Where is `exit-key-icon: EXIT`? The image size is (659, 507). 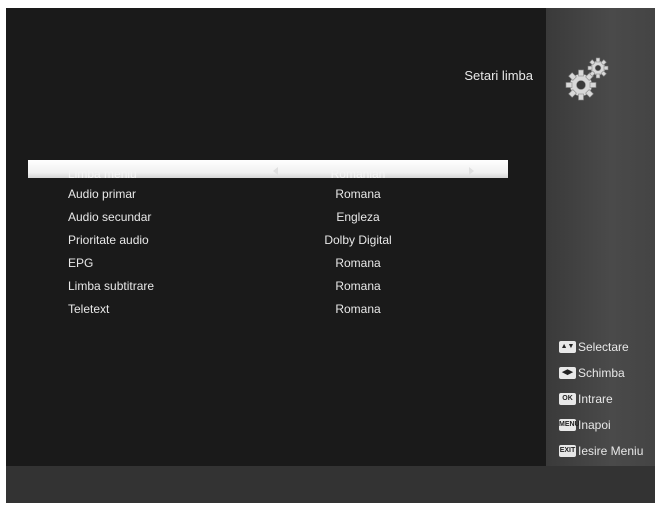
exit-key-icon: EXIT is located at coordinates (567, 451).